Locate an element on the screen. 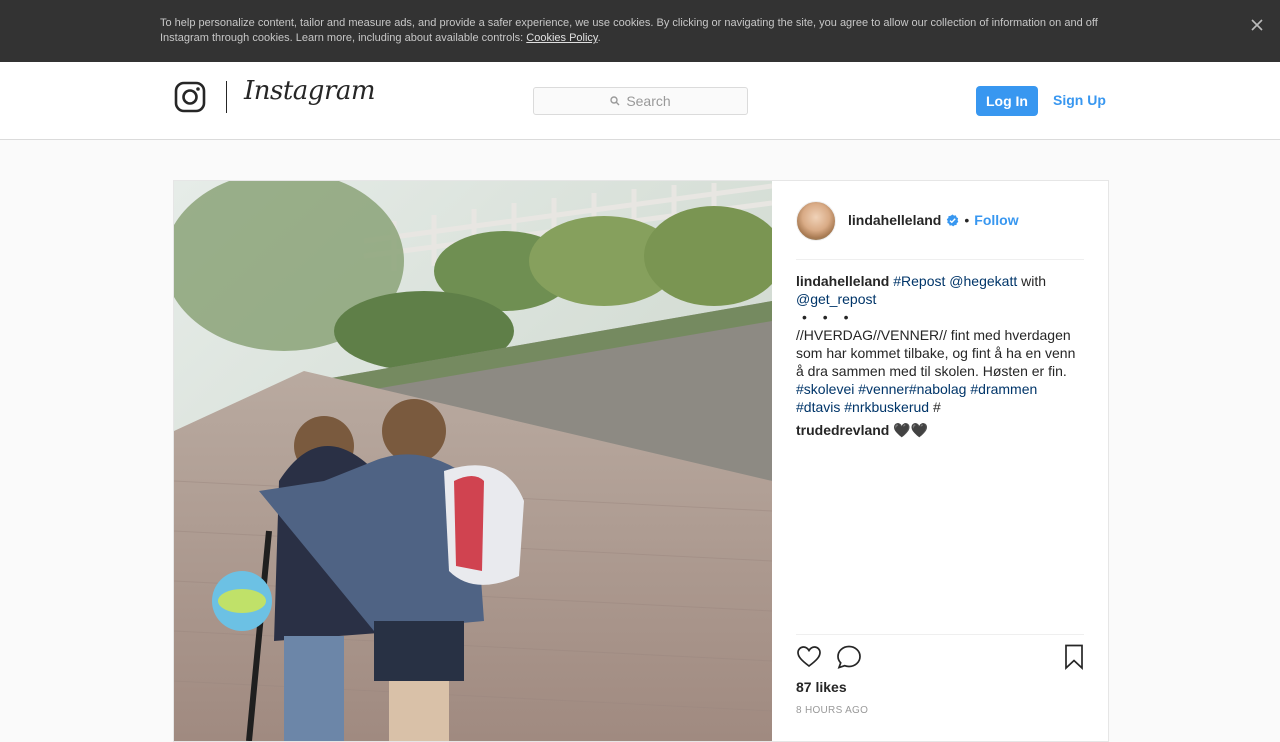 Image resolution: width=1280 pixels, height=742 pixels. hashtag-repost: #Repost is located at coordinates (919, 281).